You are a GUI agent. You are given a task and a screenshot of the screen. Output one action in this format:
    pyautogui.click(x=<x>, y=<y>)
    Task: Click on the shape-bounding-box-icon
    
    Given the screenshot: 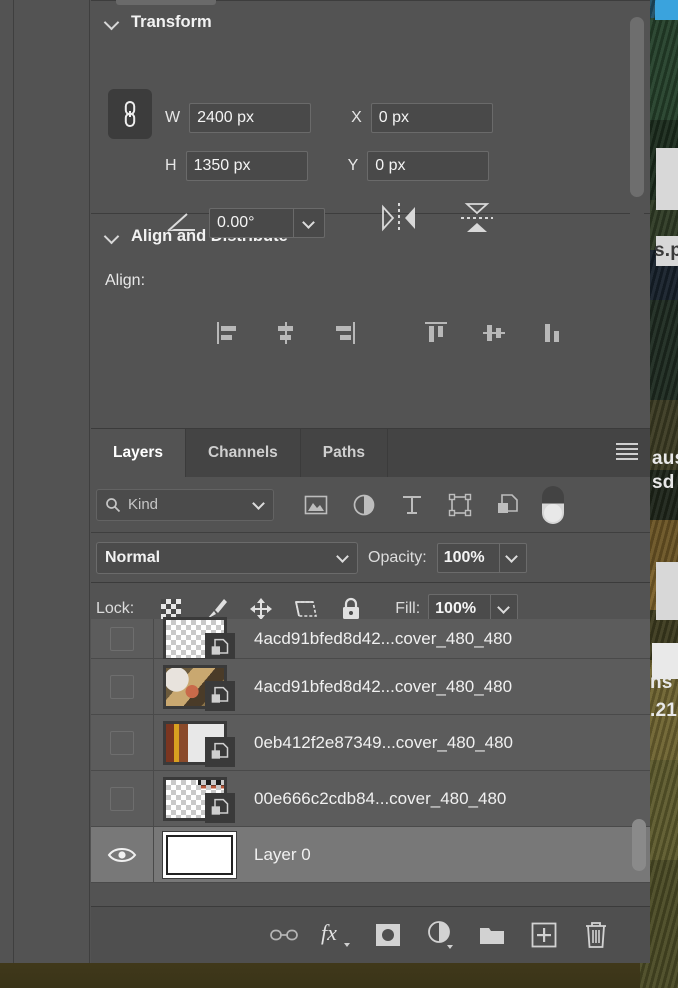 What is the action you would take?
    pyautogui.click(x=460, y=504)
    